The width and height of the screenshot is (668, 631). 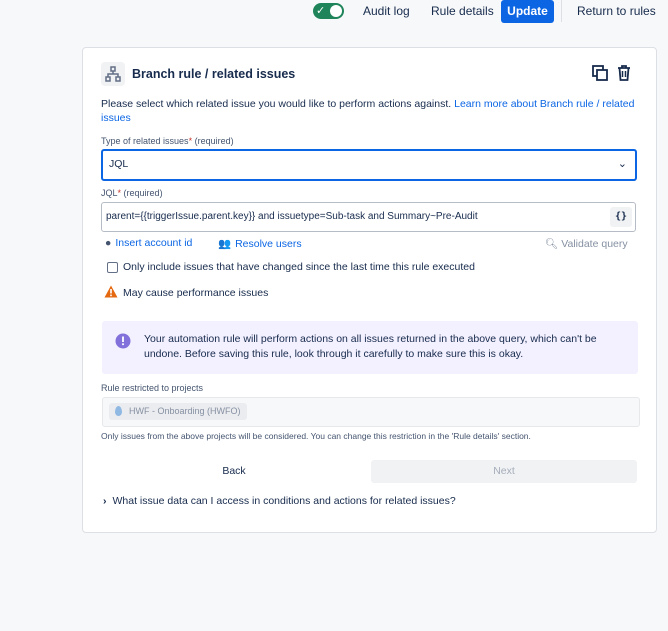 I want to click on audit-log-link: Audit log, so click(x=386, y=11).